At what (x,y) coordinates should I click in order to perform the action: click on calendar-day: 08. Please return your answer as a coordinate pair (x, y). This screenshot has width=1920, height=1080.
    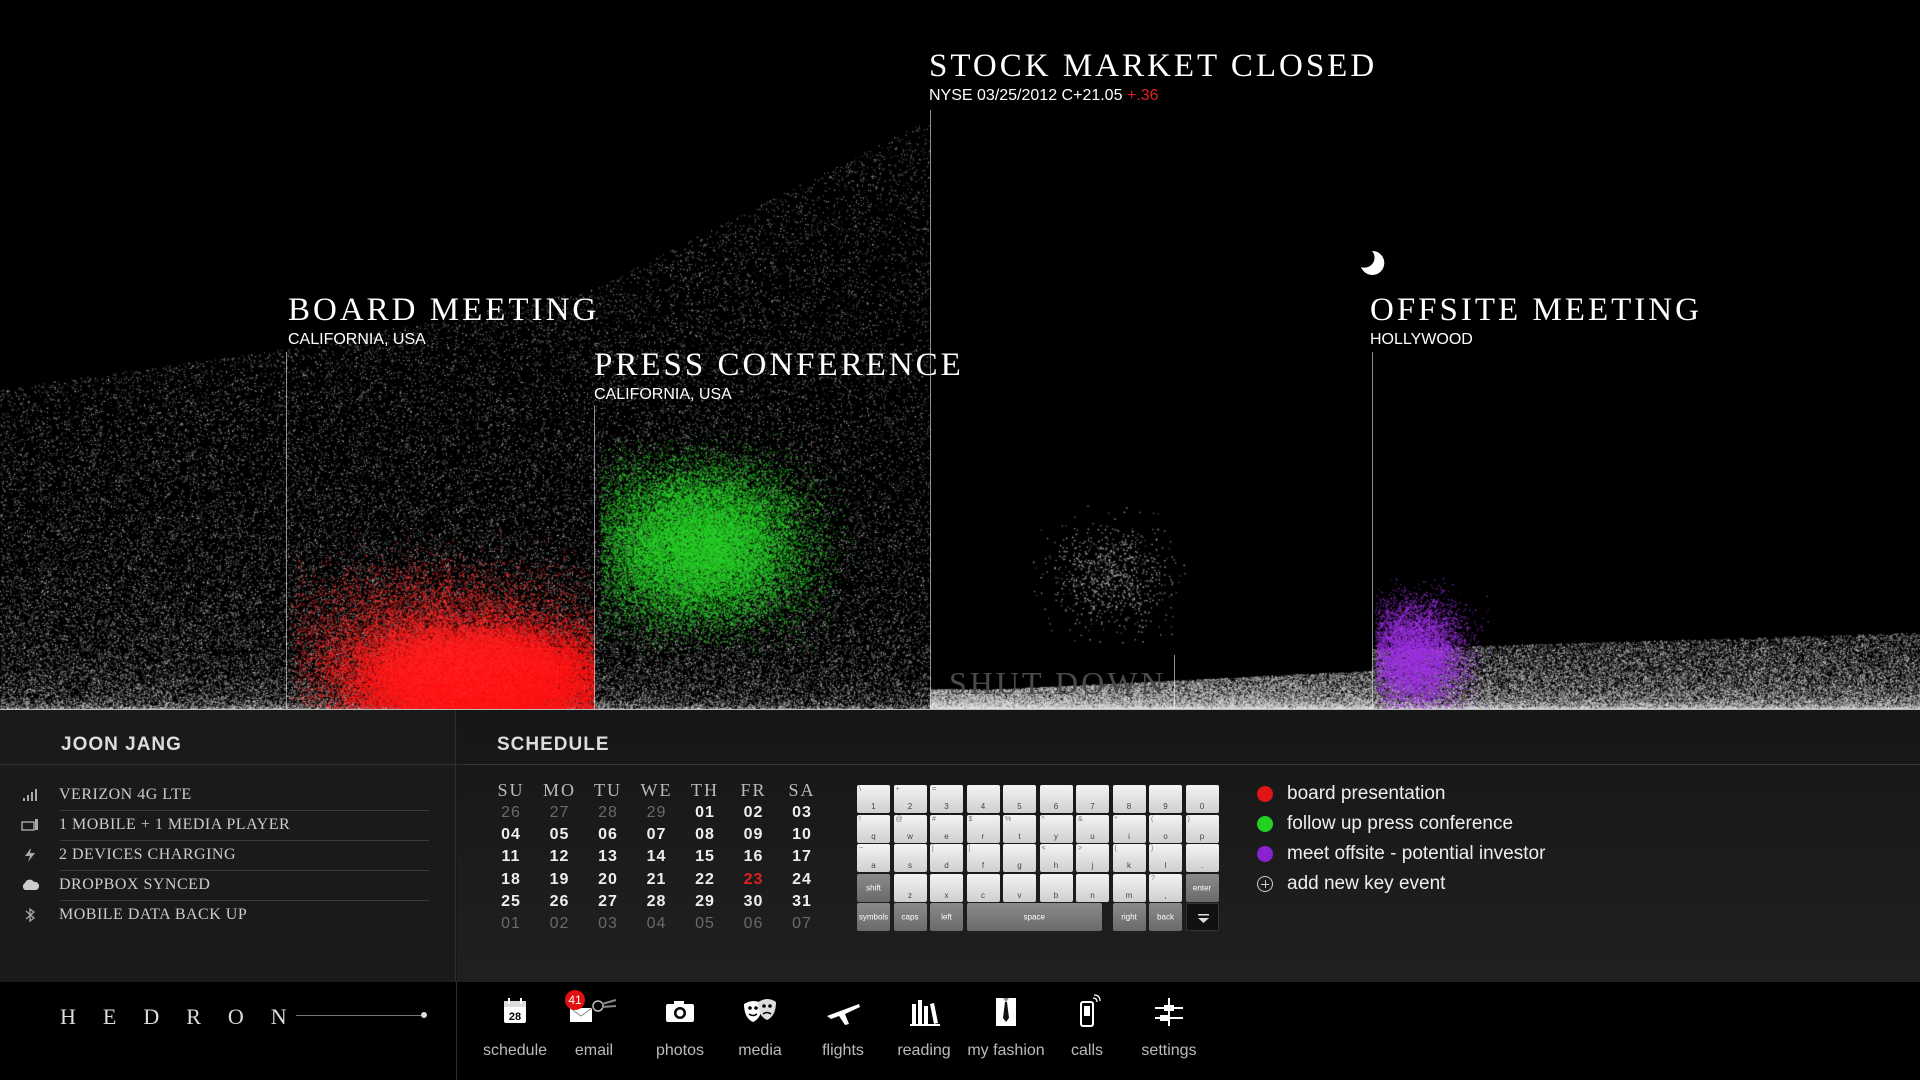
    Looking at the image, I should click on (705, 835).